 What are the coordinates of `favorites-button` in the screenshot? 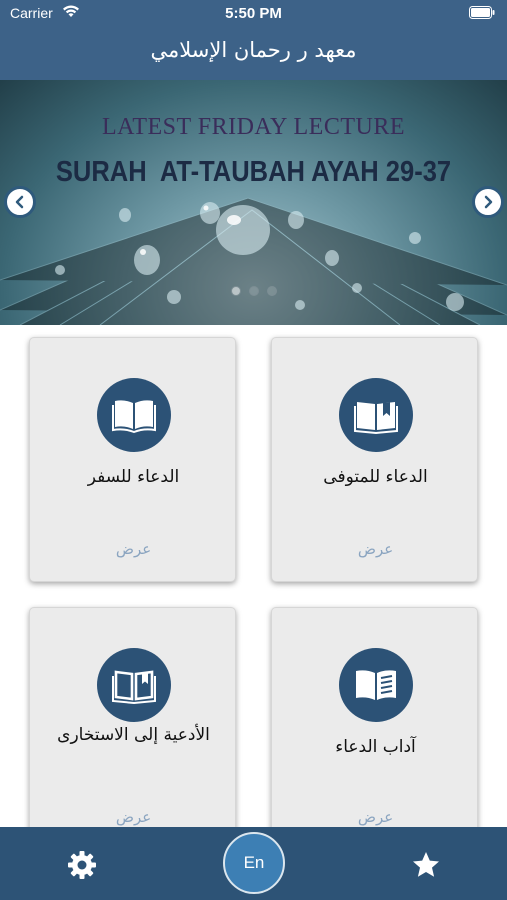 It's located at (426, 865).